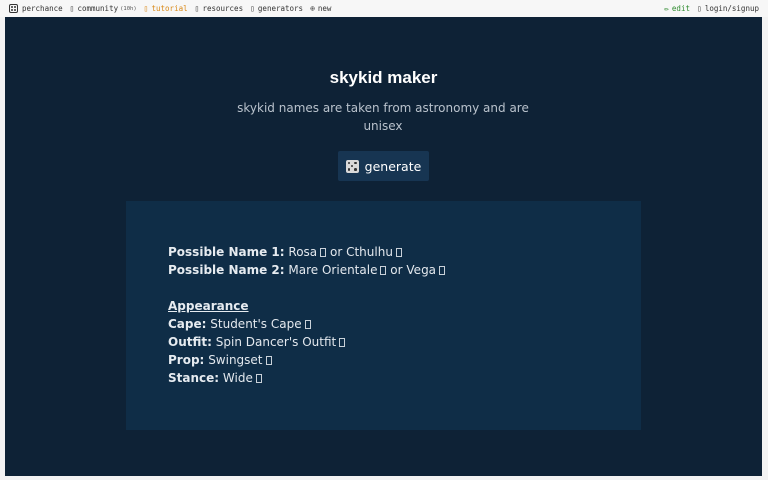 The width and height of the screenshot is (768, 480). I want to click on appearance-value: Wide, so click(237, 378).